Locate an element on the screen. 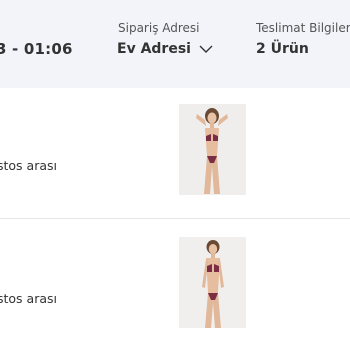 The width and height of the screenshot is (350, 350). address-selector: Ev Adresi is located at coordinates (165, 49).